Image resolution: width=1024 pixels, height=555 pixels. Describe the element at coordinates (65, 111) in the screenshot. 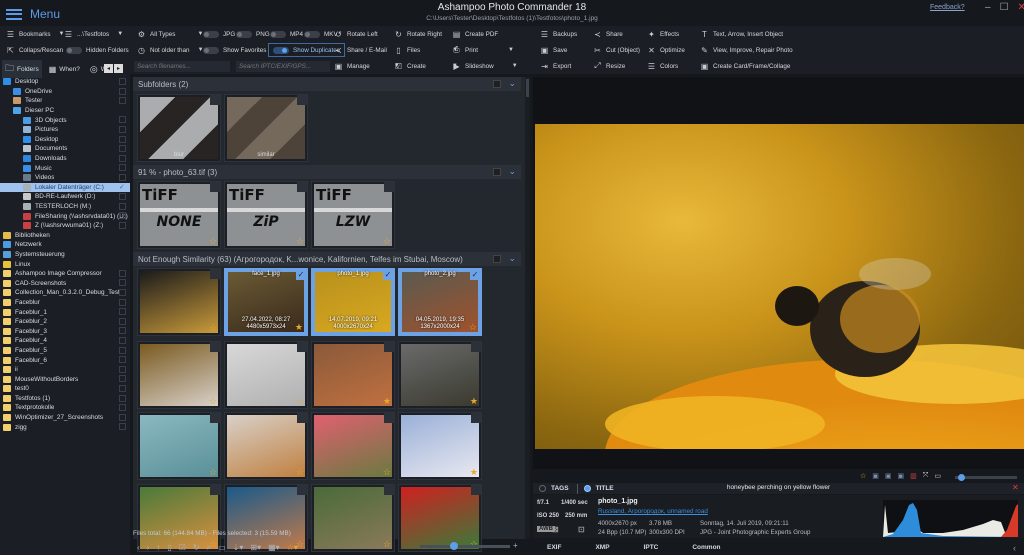

I see `tree-item: Dieser PC` at that location.